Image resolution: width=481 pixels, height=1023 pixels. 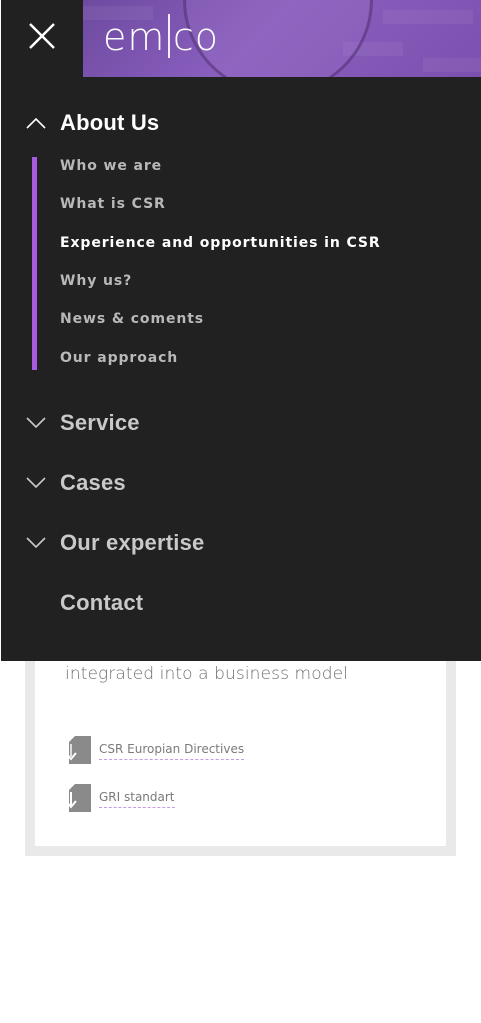 What do you see at coordinates (119, 358) in the screenshot?
I see `submenu-item-our-approach: Our approach` at bounding box center [119, 358].